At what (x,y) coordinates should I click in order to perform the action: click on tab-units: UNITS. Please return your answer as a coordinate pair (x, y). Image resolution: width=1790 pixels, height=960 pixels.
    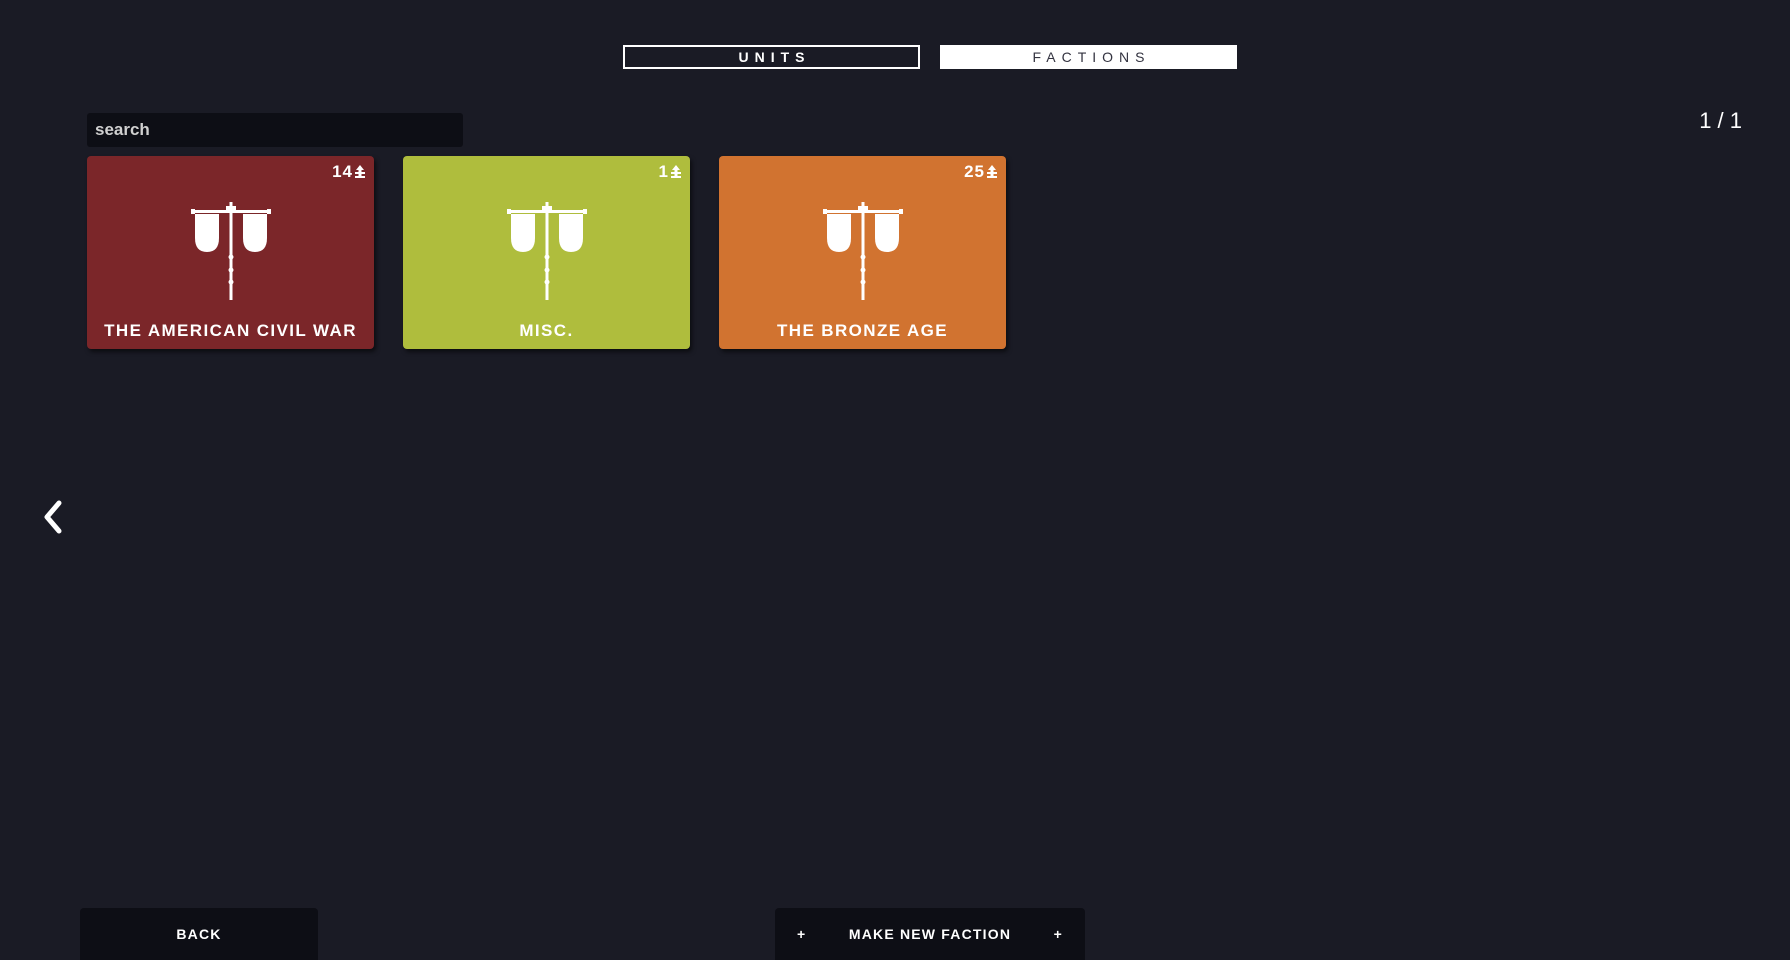
    Looking at the image, I should click on (771, 57).